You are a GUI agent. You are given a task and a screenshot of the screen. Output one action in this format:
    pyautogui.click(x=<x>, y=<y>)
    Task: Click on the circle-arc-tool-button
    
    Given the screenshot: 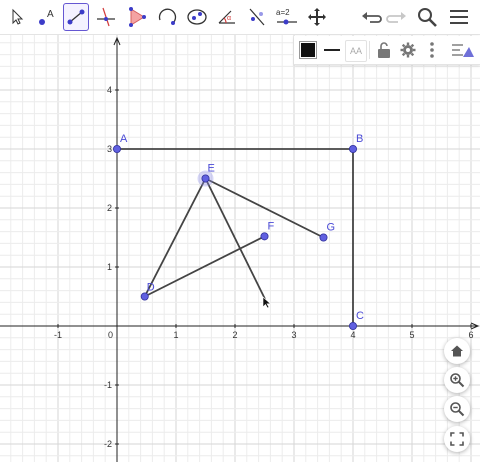 What is the action you would take?
    pyautogui.click(x=167, y=17)
    